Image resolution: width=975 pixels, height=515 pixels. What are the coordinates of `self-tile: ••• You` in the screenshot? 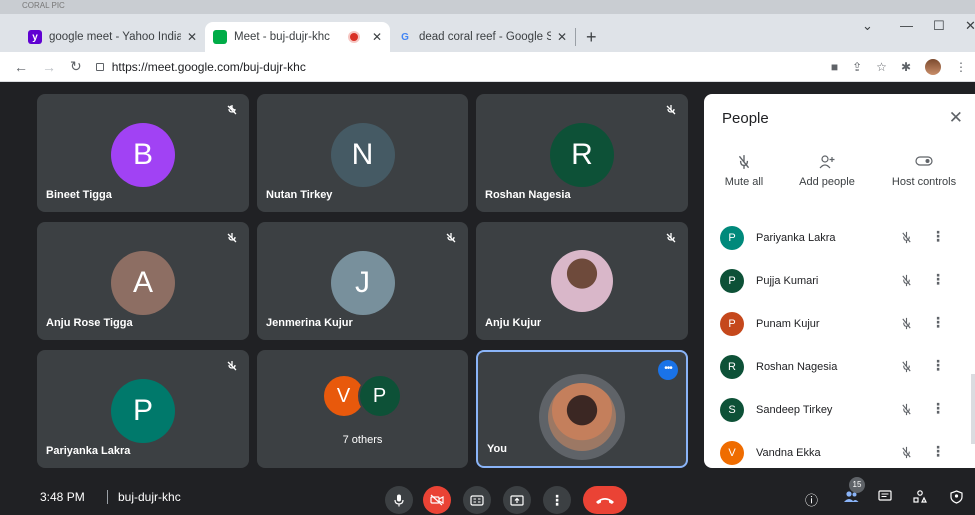 It's located at (582, 409).